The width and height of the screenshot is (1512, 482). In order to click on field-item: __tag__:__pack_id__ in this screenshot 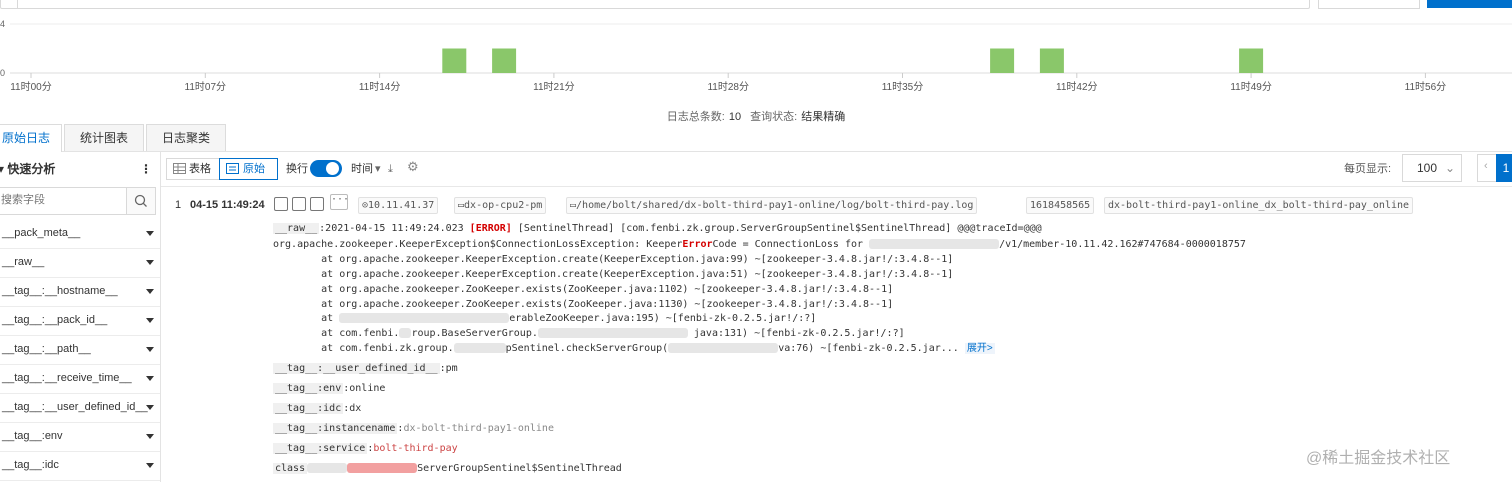, I will do `click(80, 321)`.